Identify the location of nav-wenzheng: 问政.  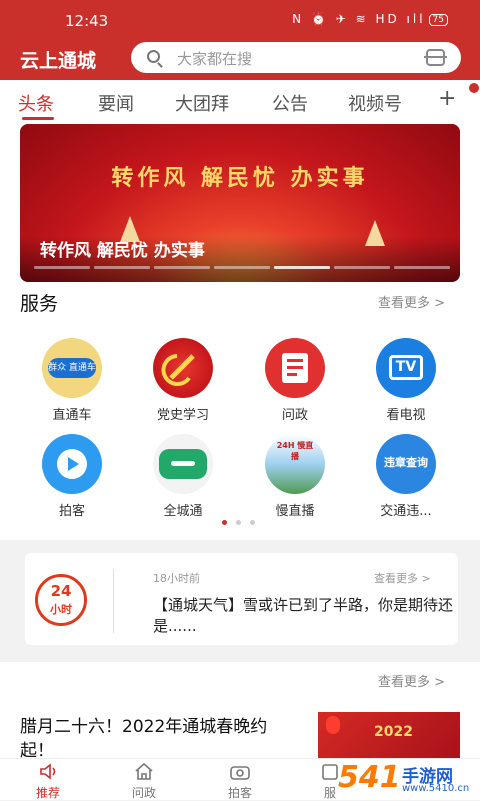
(144, 780).